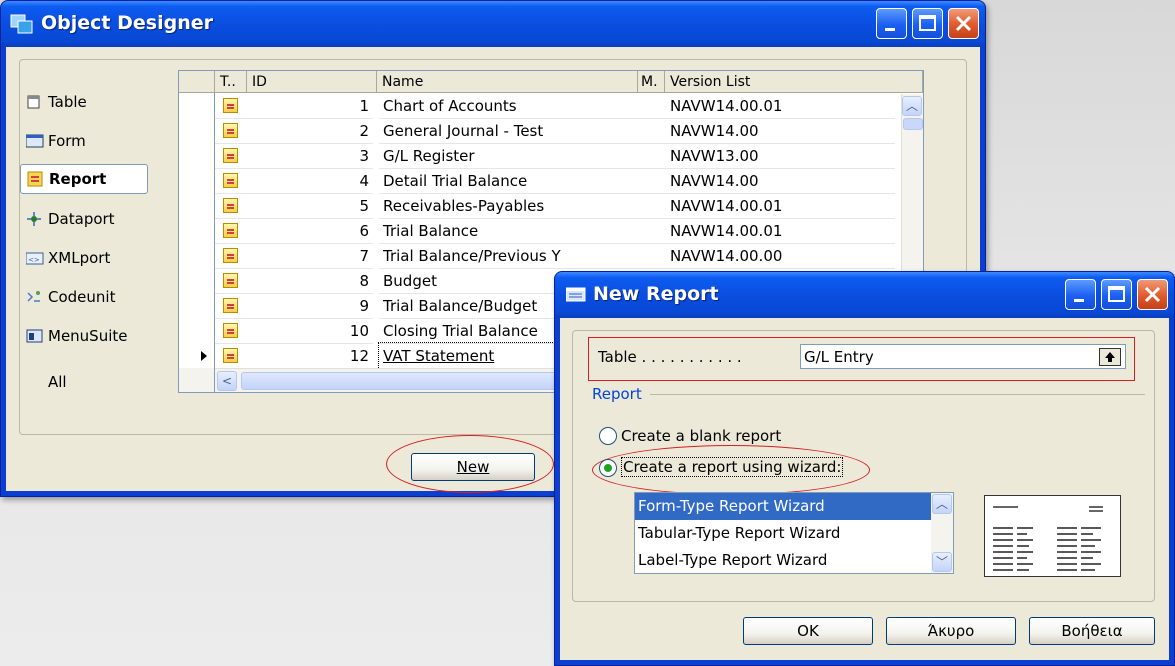 This screenshot has height=666, width=1175. I want to click on wizard-list-scrollbar: ︿ ﹀, so click(942, 533).